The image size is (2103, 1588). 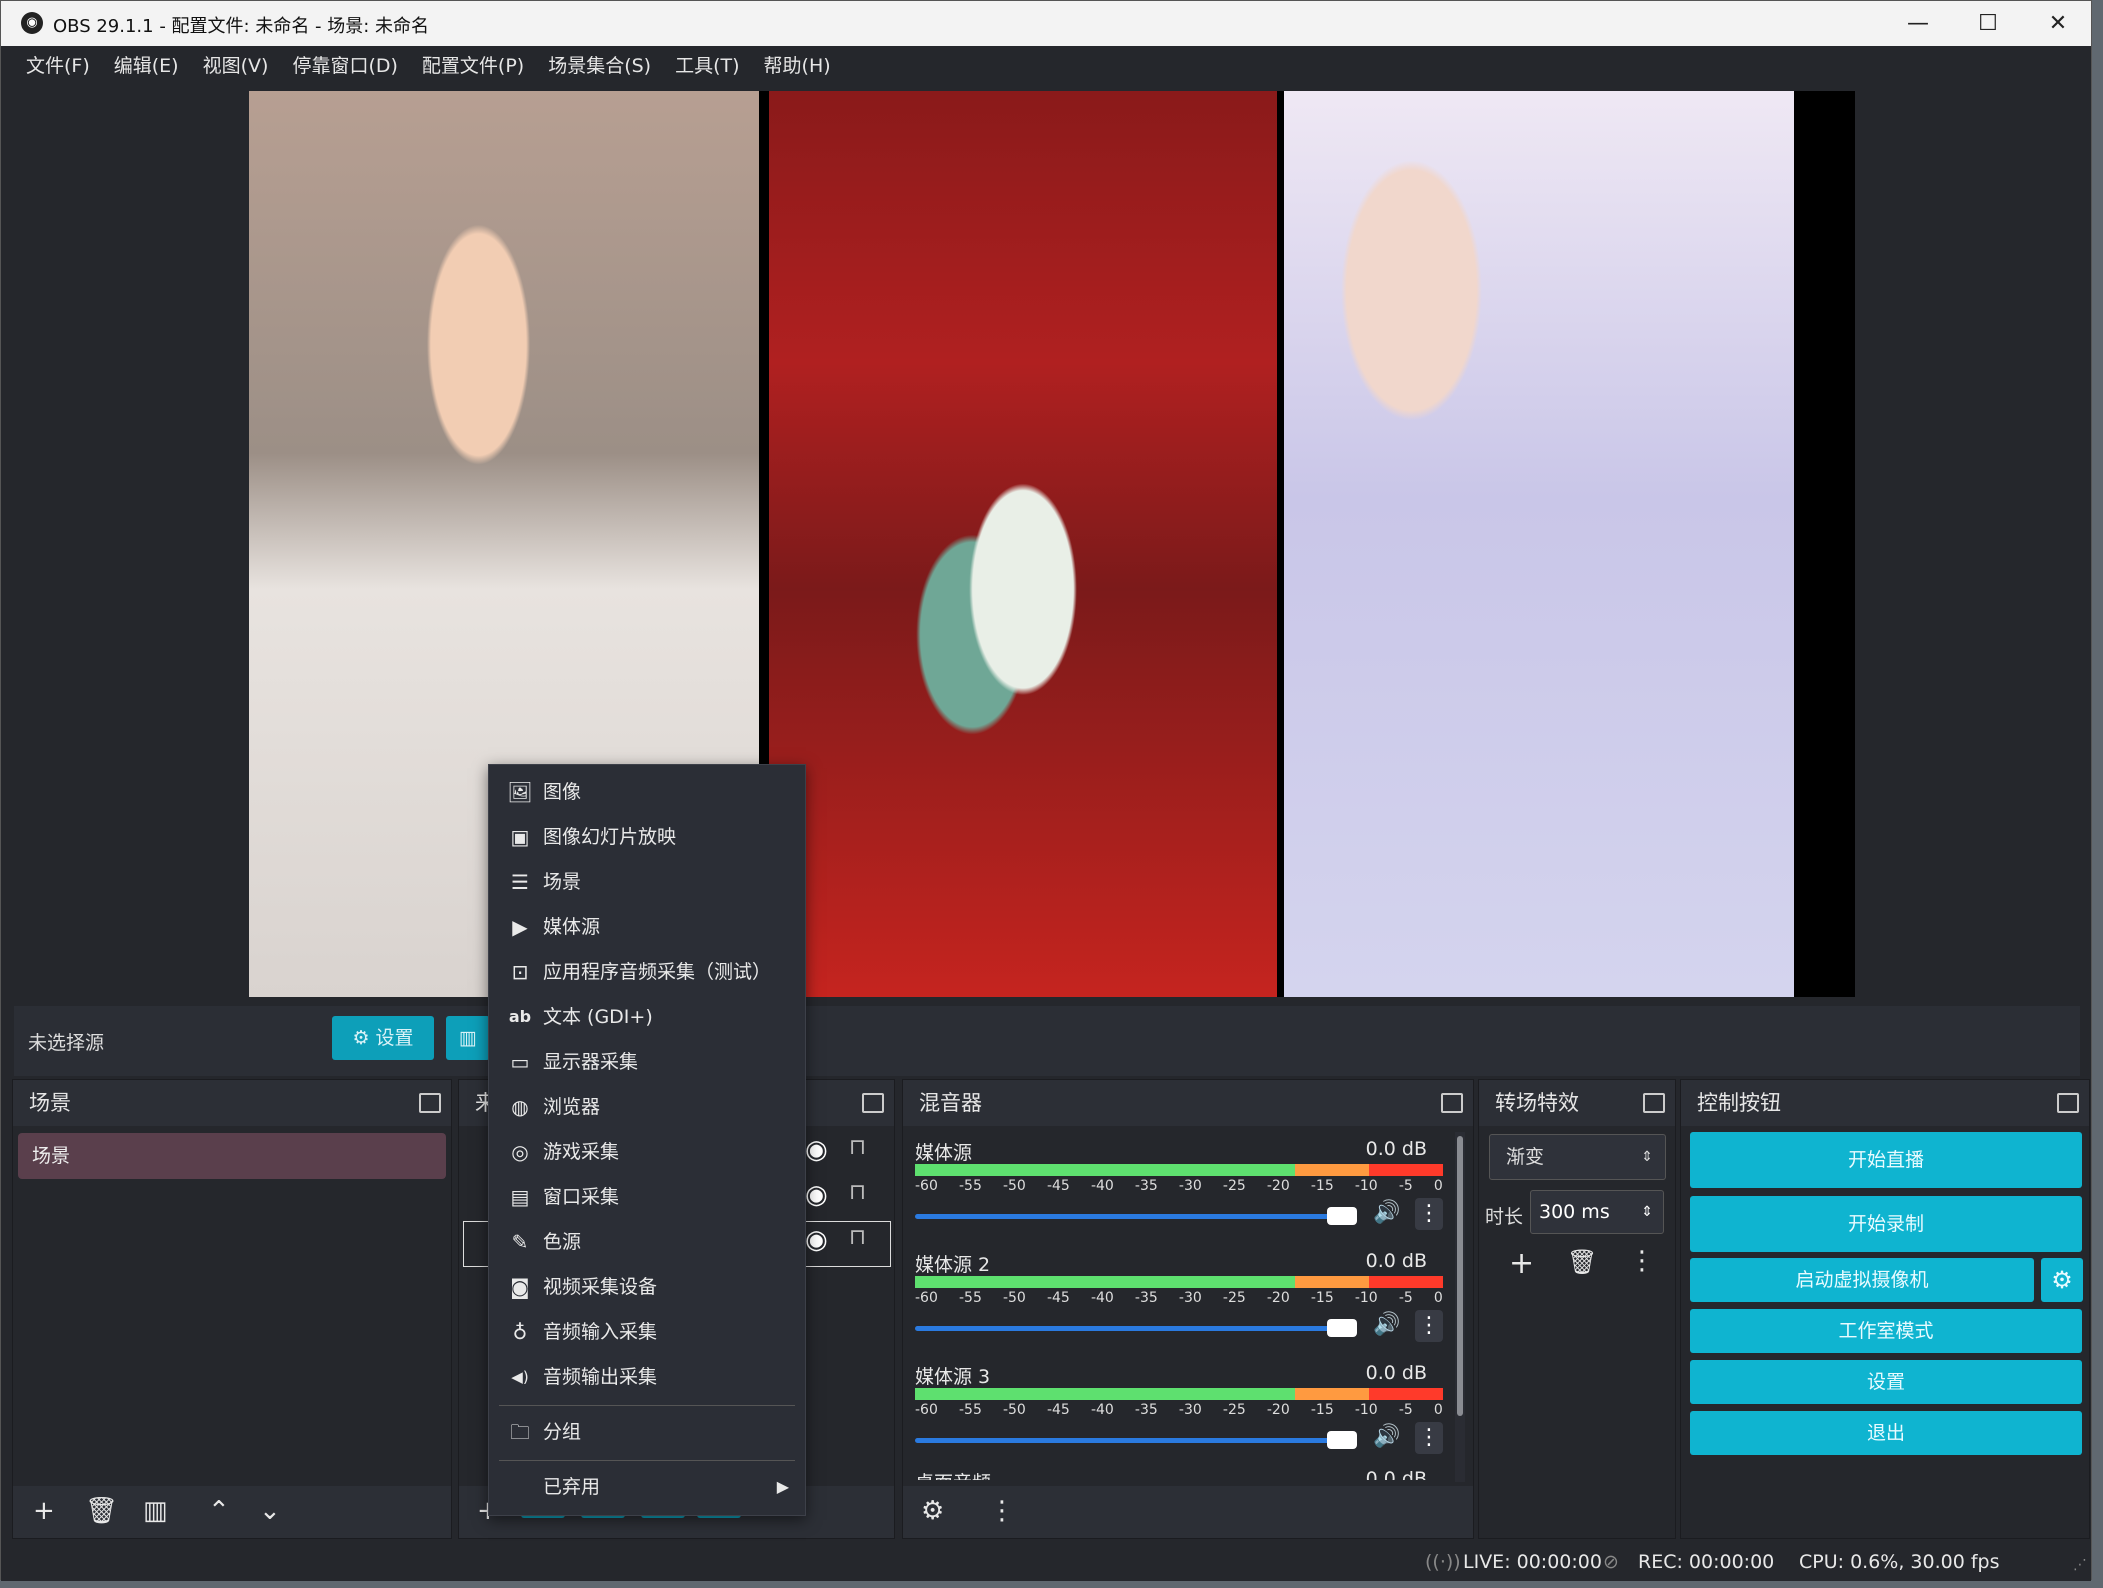 I want to click on menu-item-deprecated: 已弃用 ▶, so click(x=647, y=1487).